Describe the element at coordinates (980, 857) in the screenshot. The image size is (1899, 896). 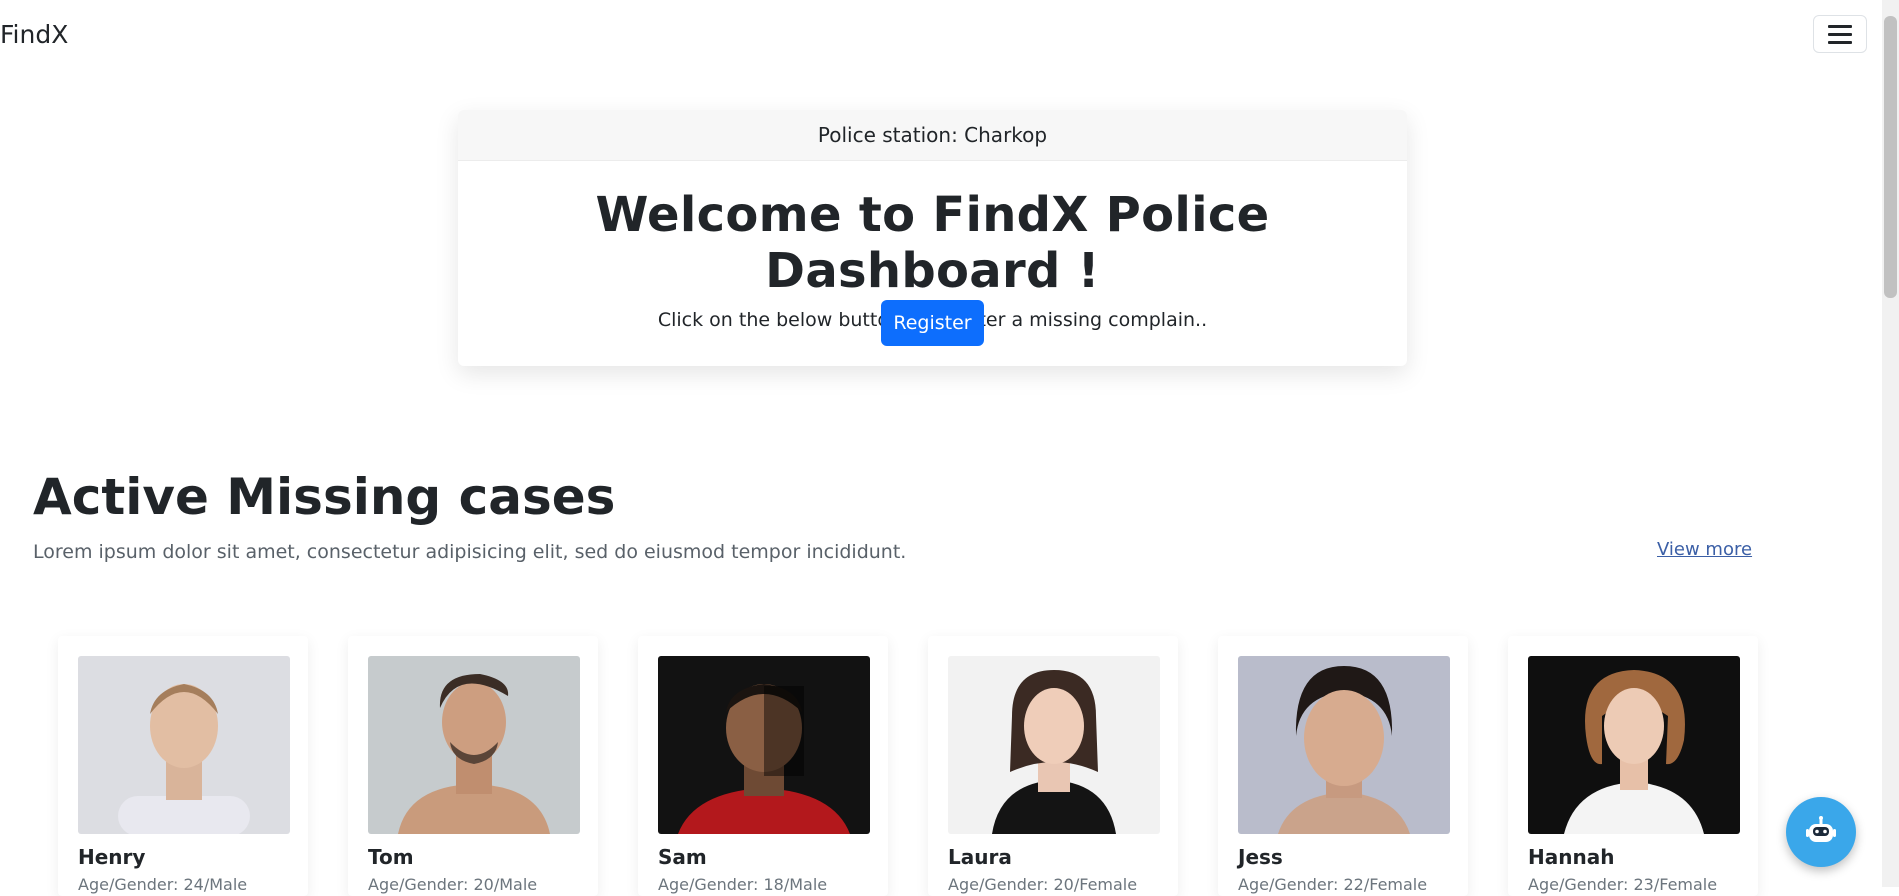
I see `case-name: Laura` at that location.